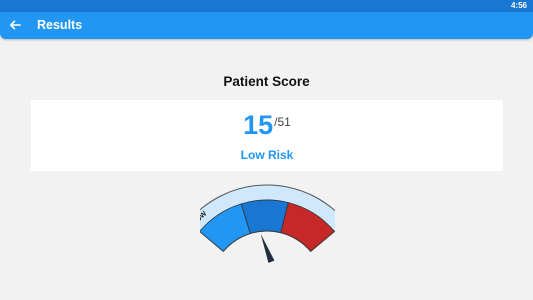 Image resolution: width=533 pixels, height=300 pixels. What do you see at coordinates (282, 122) in the screenshot?
I see `score-max: /51` at bounding box center [282, 122].